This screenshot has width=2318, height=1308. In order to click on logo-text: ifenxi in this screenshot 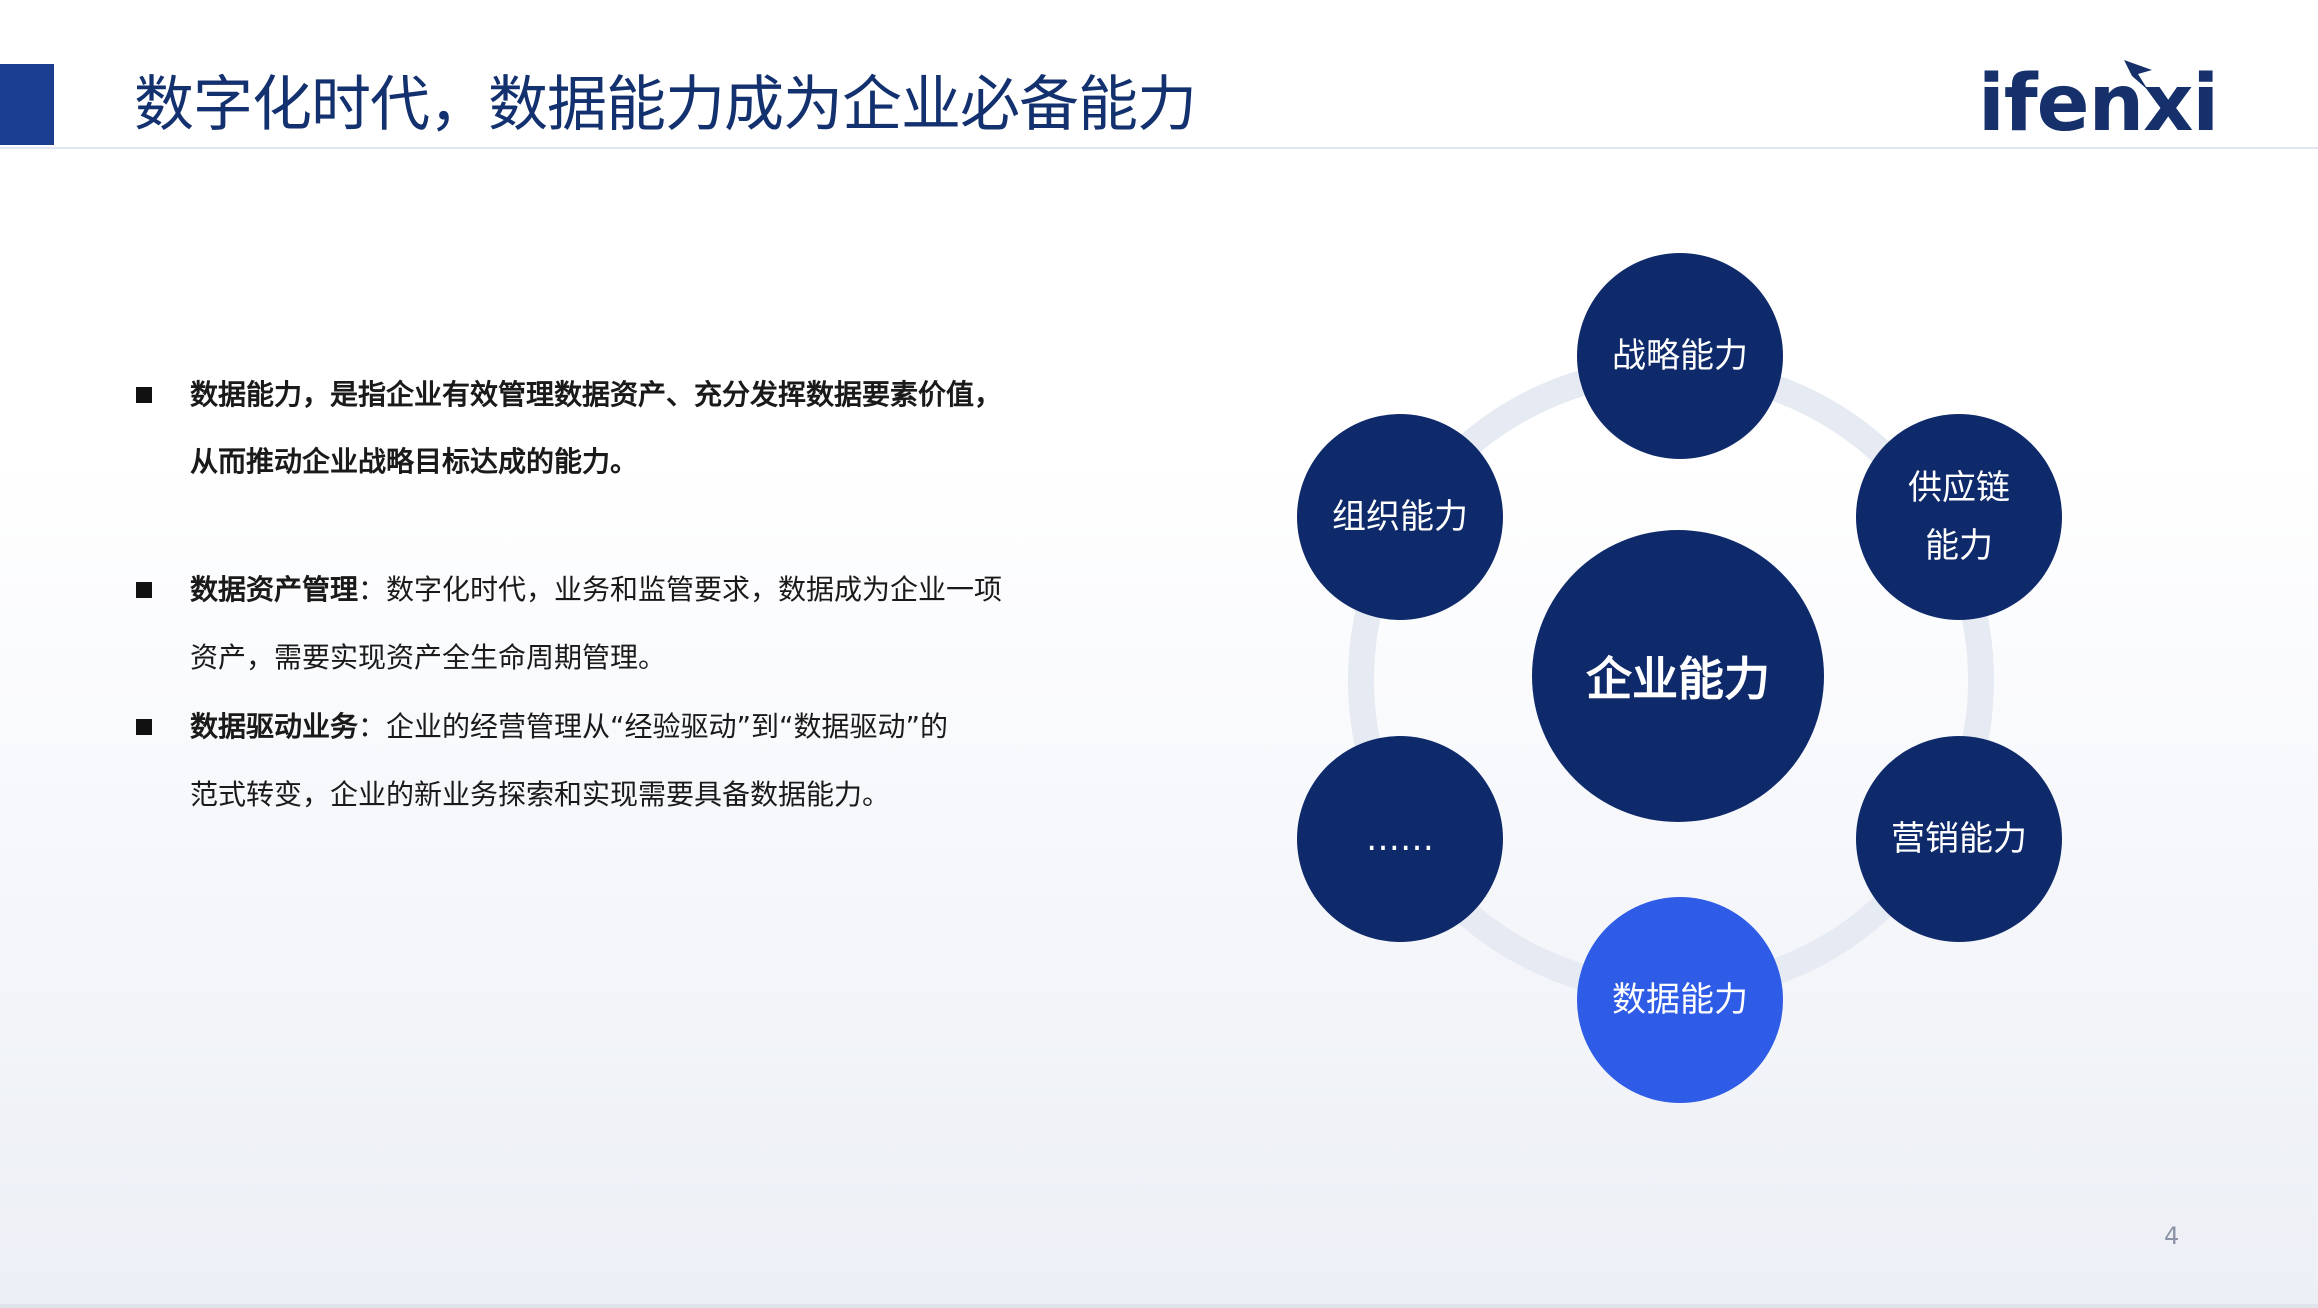, I will do `click(2098, 104)`.